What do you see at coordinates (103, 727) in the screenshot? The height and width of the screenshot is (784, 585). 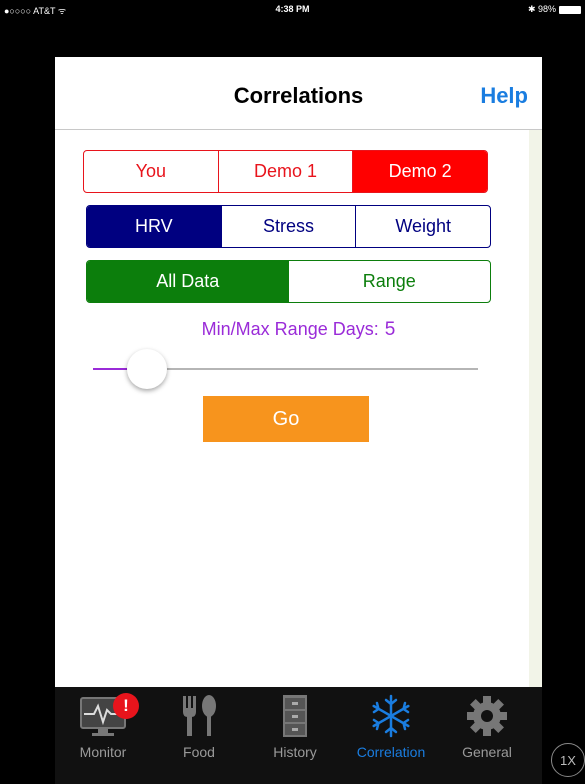 I see `tab-monitor: ! Monitor` at bounding box center [103, 727].